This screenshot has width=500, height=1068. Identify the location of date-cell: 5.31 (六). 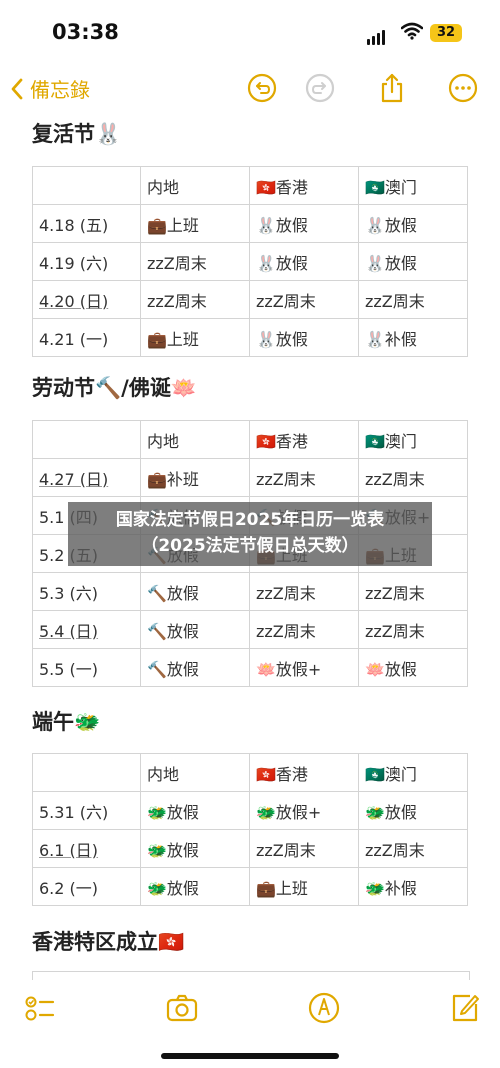
(86, 810).